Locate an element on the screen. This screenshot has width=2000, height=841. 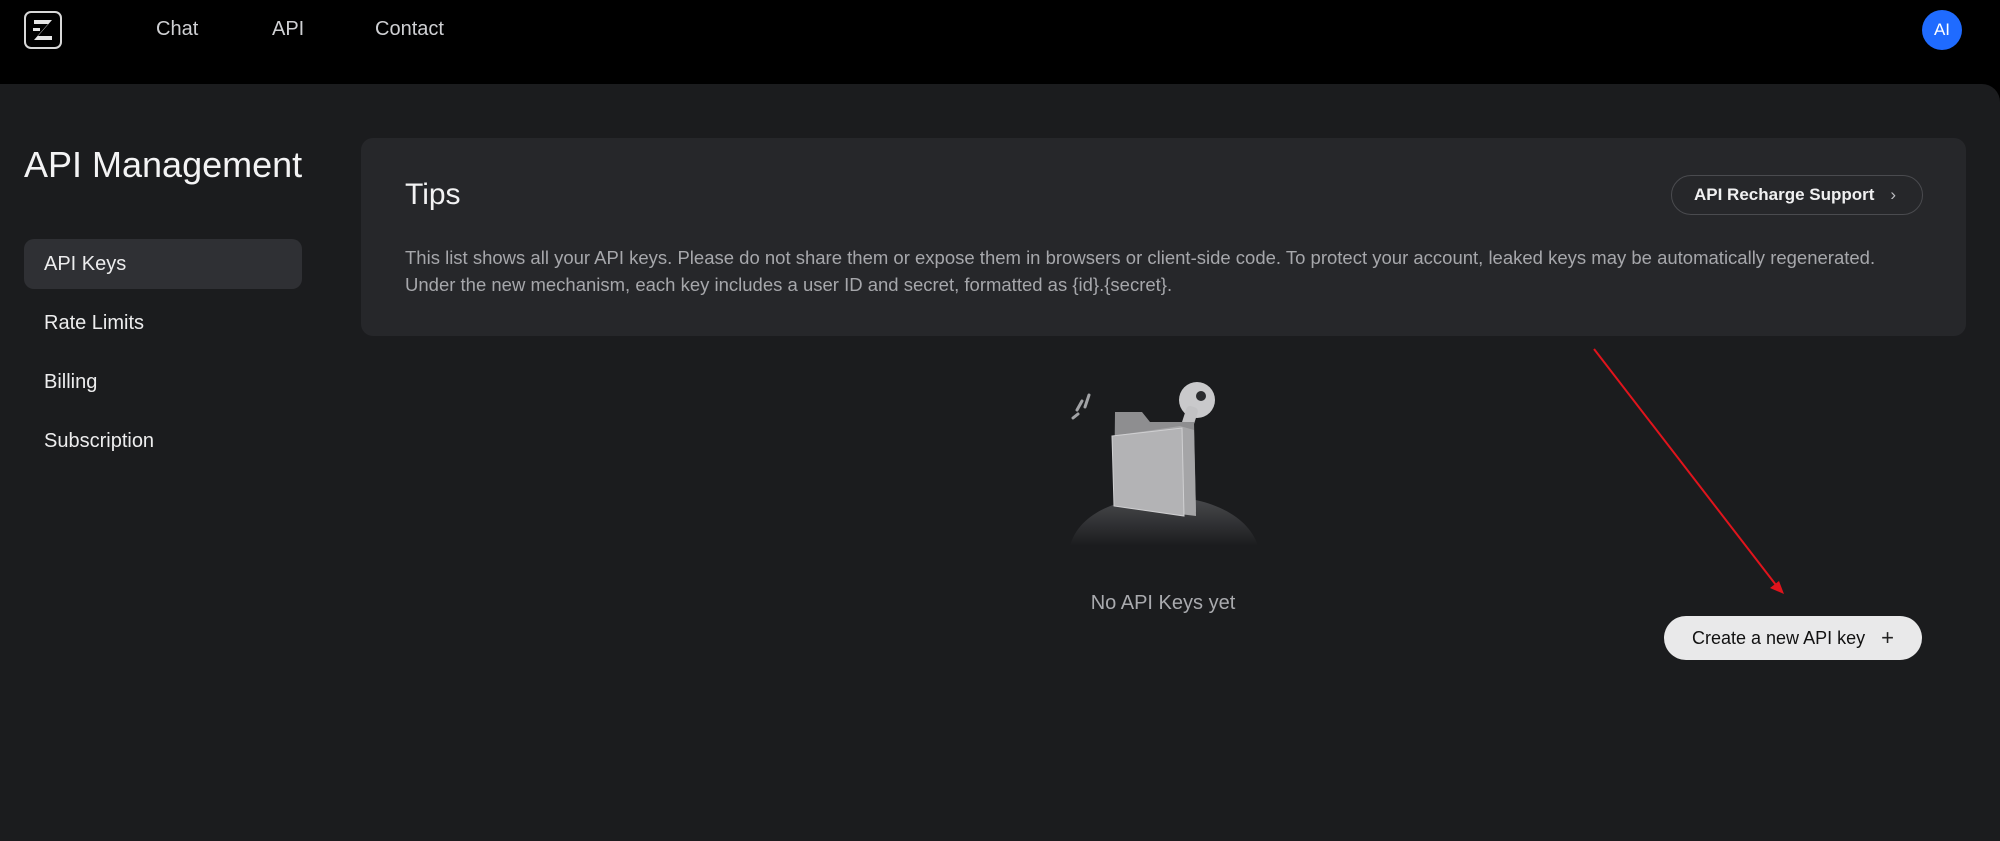
api-recharge-support-button: API Recharge Support › is located at coordinates (1797, 195).